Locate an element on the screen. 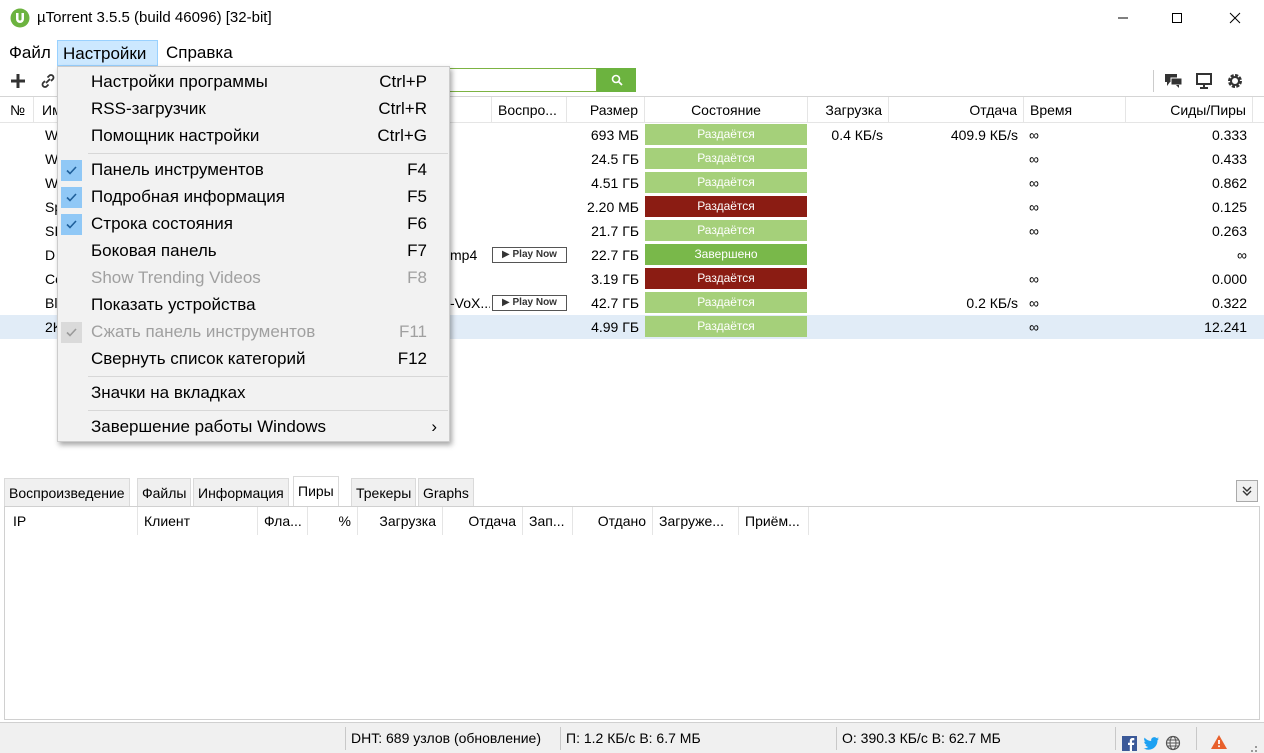 The width and height of the screenshot is (1264, 753). menu-item-show-devices: Показать устройства is located at coordinates (253, 305).